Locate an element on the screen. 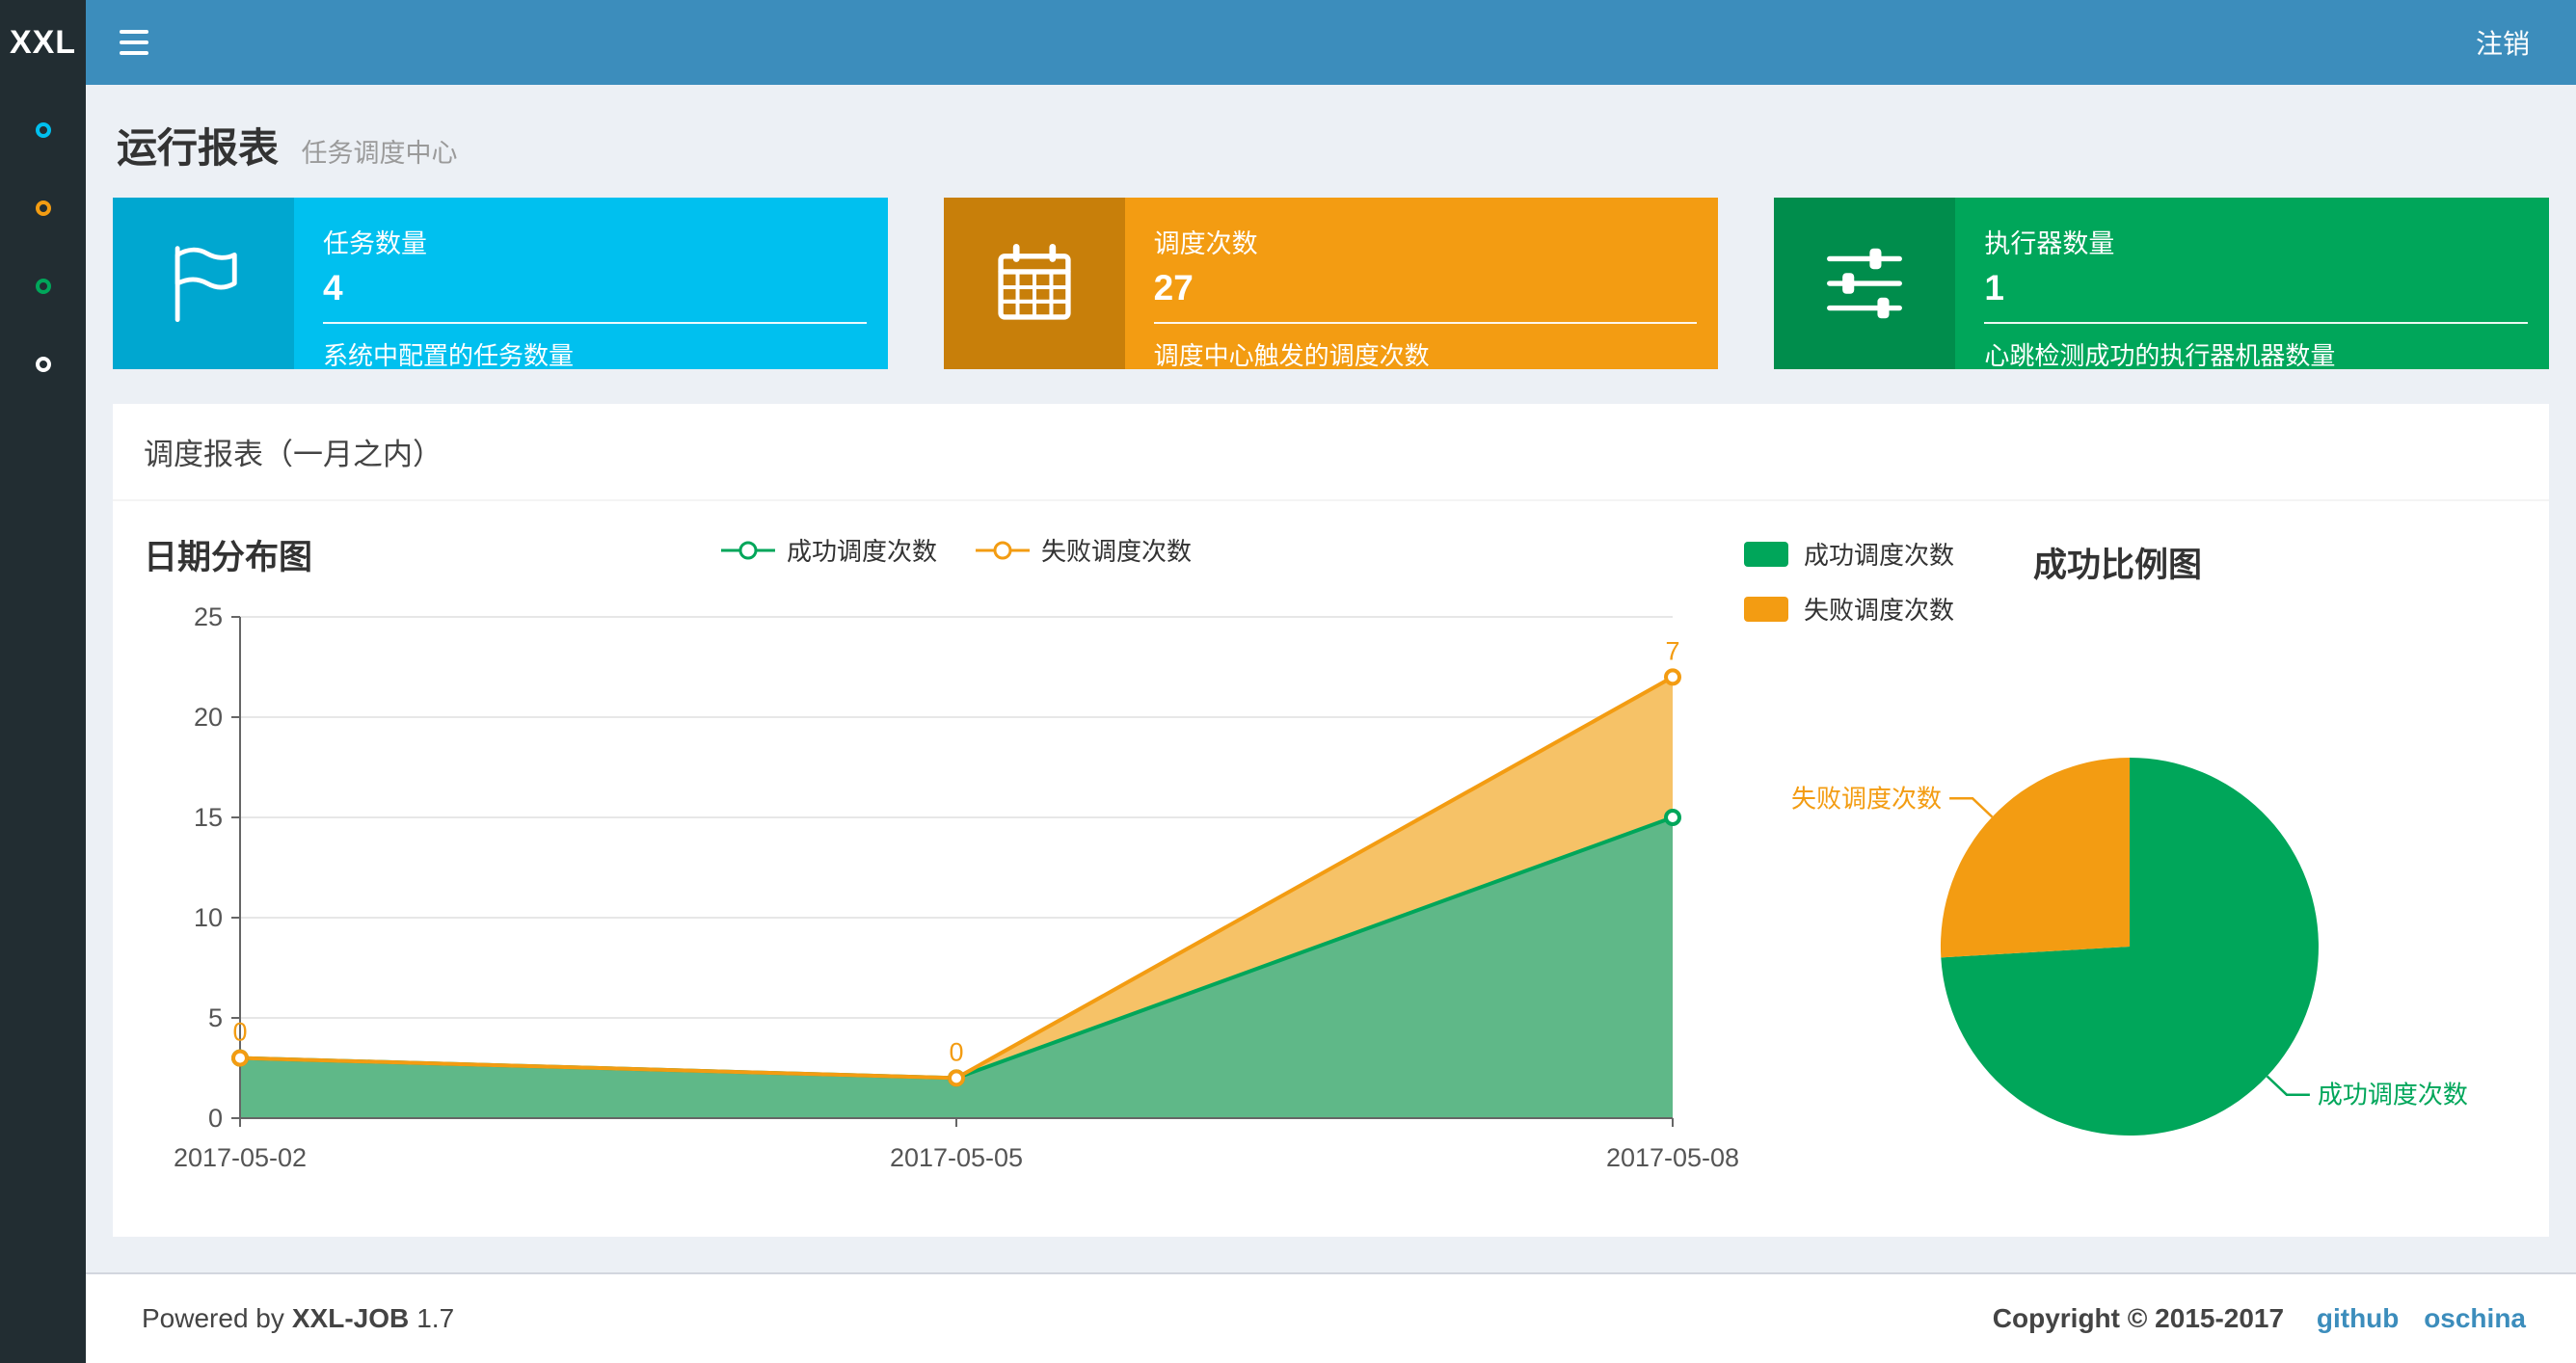 The width and height of the screenshot is (2576, 1363). info-box-executors: 执行器数量 1 心跳检测成功的执行器机器数量 is located at coordinates (2162, 284).